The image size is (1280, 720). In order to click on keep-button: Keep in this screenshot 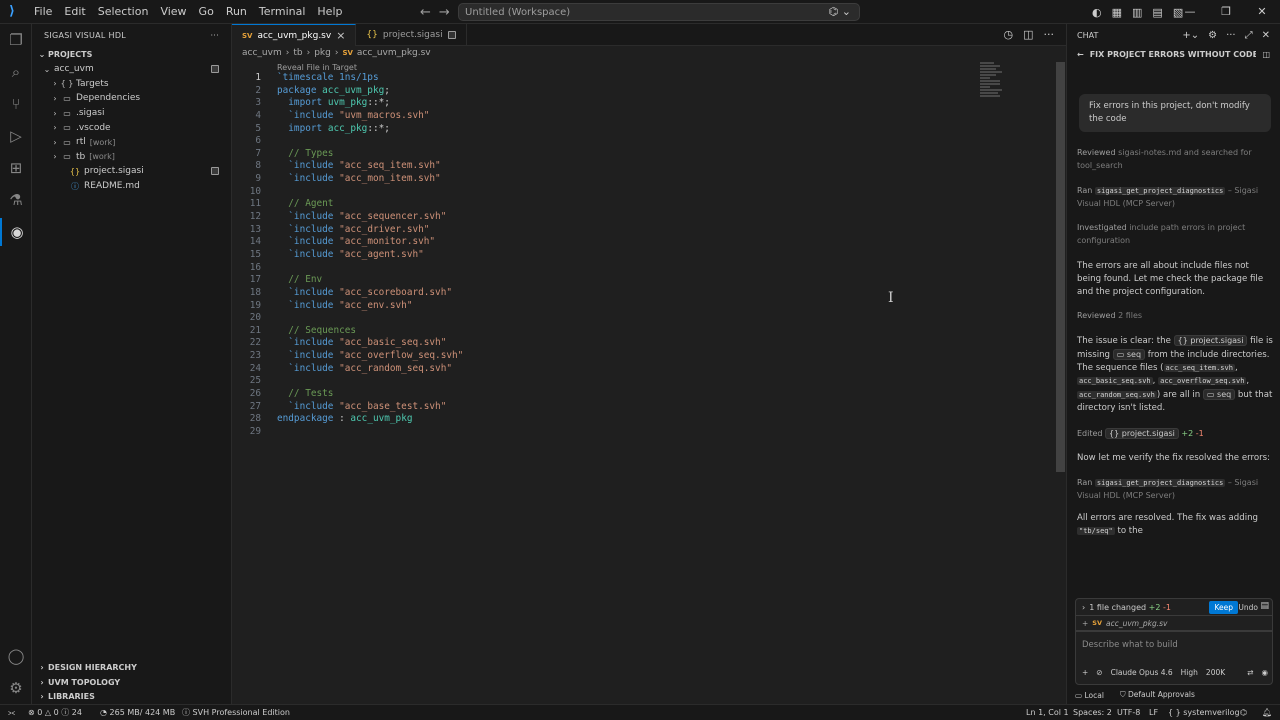, I will do `click(1223, 607)`.